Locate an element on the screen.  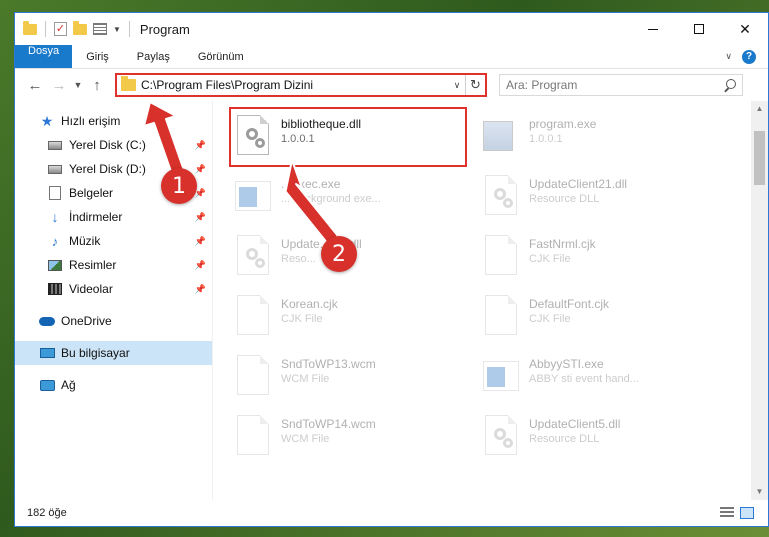
tab-view: Görünüm is located at coordinates (221, 56).